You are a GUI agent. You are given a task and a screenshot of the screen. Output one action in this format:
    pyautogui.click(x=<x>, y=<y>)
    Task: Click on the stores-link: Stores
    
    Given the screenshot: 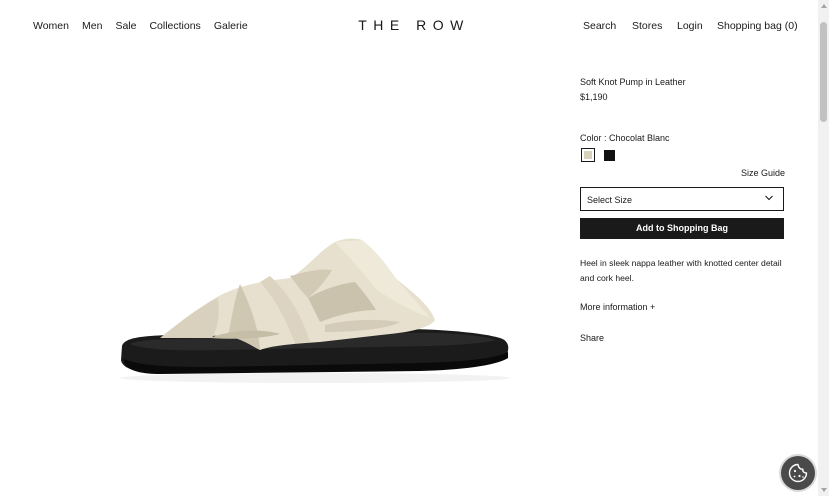 What is the action you would take?
    pyautogui.click(x=647, y=26)
    